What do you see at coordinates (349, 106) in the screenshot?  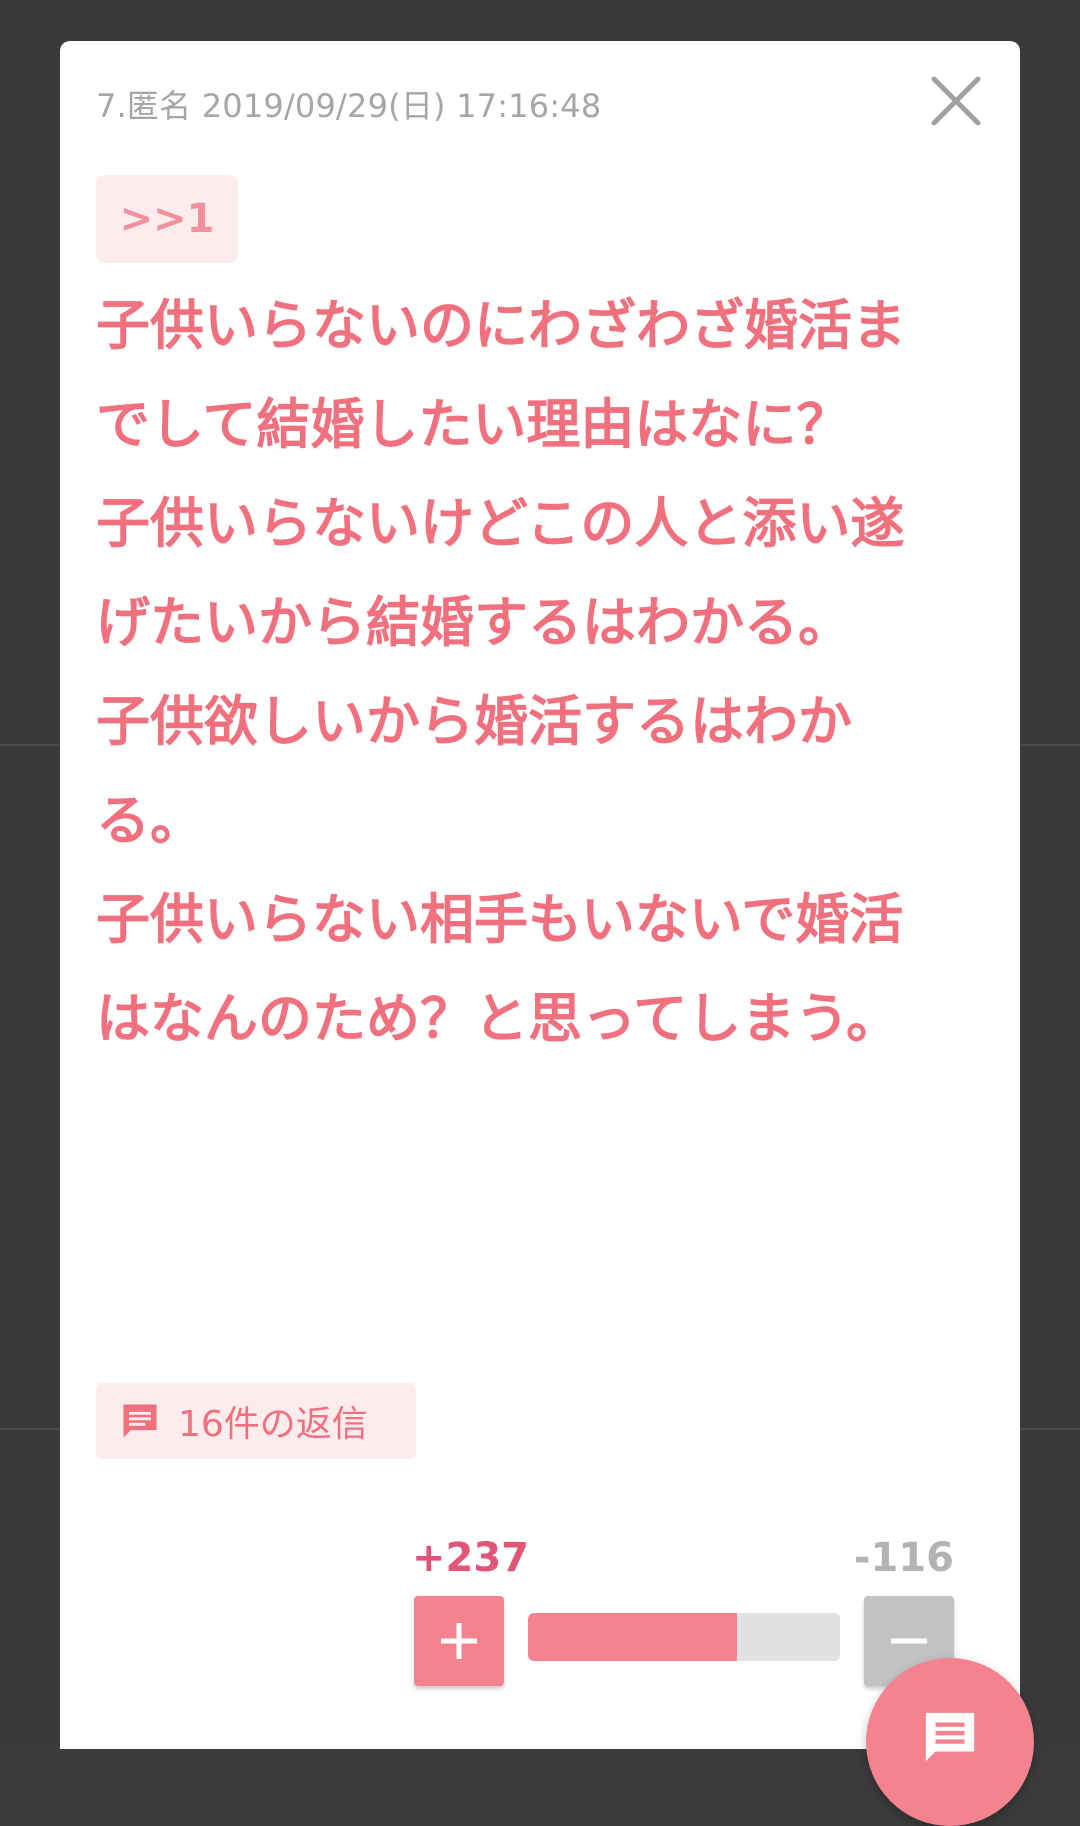 I see `comment-meta: 7.匿名 2019/09/29(日) 17:16:48` at bounding box center [349, 106].